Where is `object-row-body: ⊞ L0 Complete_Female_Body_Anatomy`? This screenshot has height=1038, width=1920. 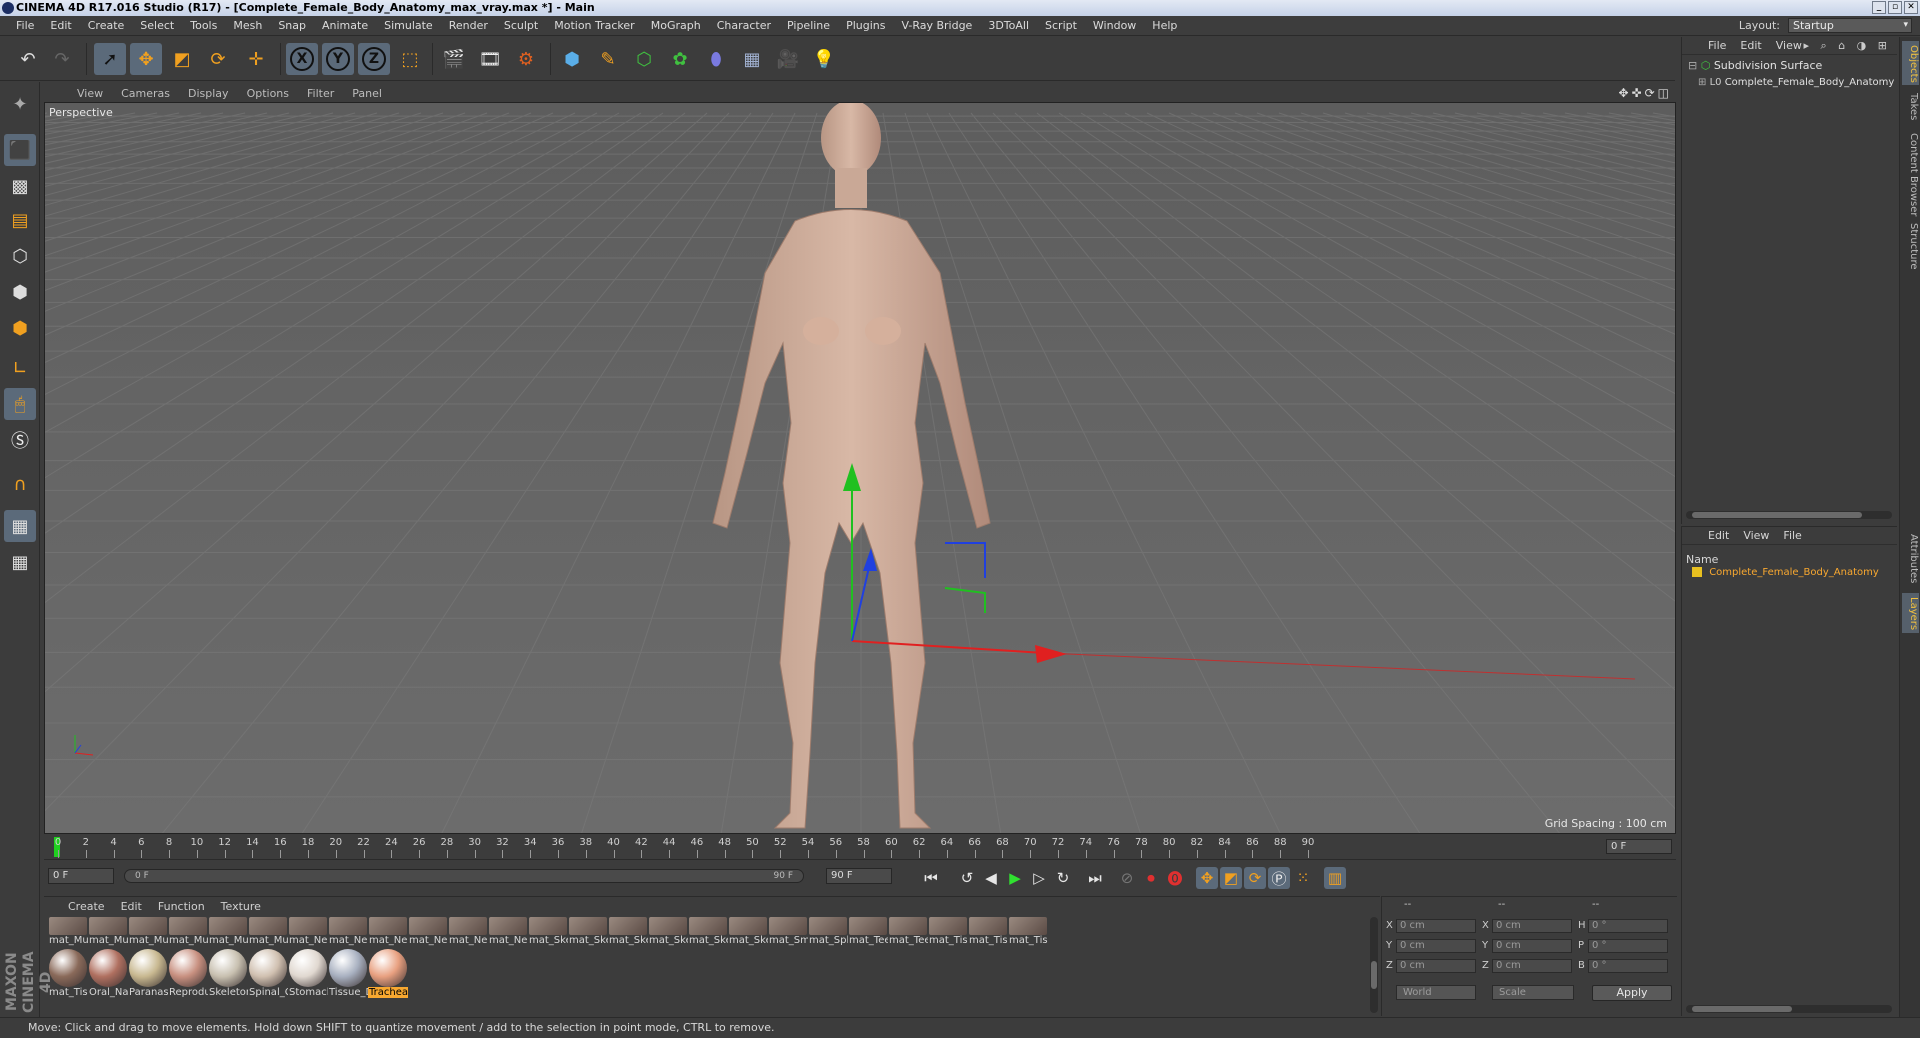 object-row-body: ⊞ L0 Complete_Female_Body_Anatomy is located at coordinates (1796, 82).